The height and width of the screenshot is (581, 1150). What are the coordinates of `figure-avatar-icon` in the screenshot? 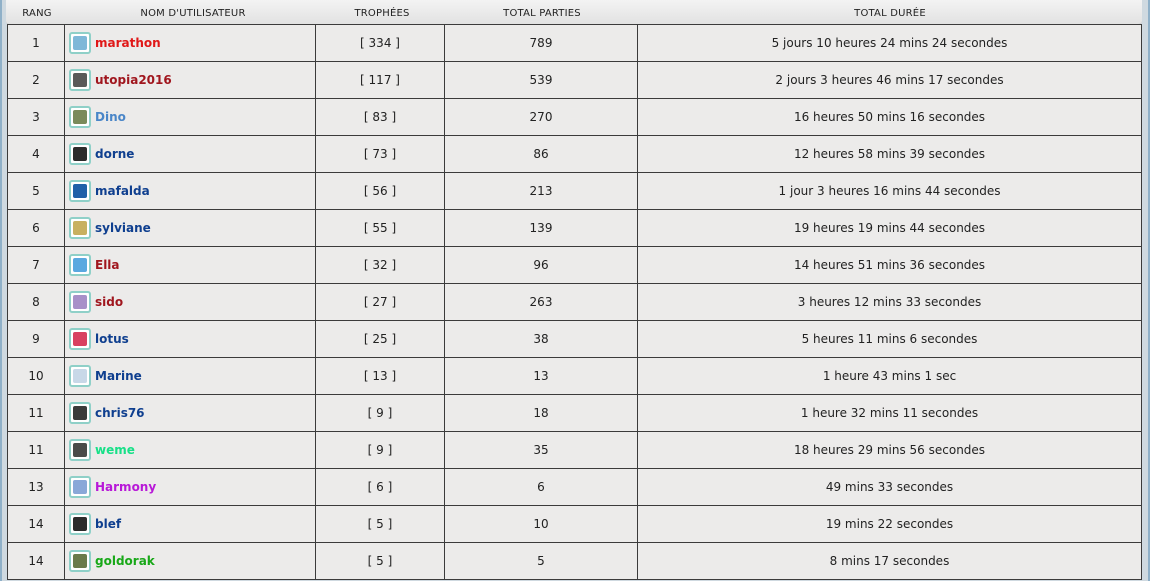 It's located at (80, 228).